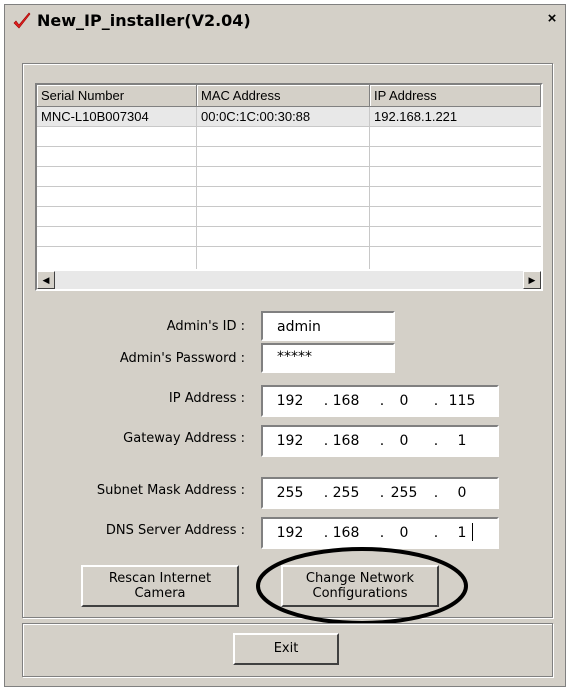 This screenshot has height=689, width=568. Describe the element at coordinates (46, 280) in the screenshot. I see `scroll-left-icon: ◀` at that location.